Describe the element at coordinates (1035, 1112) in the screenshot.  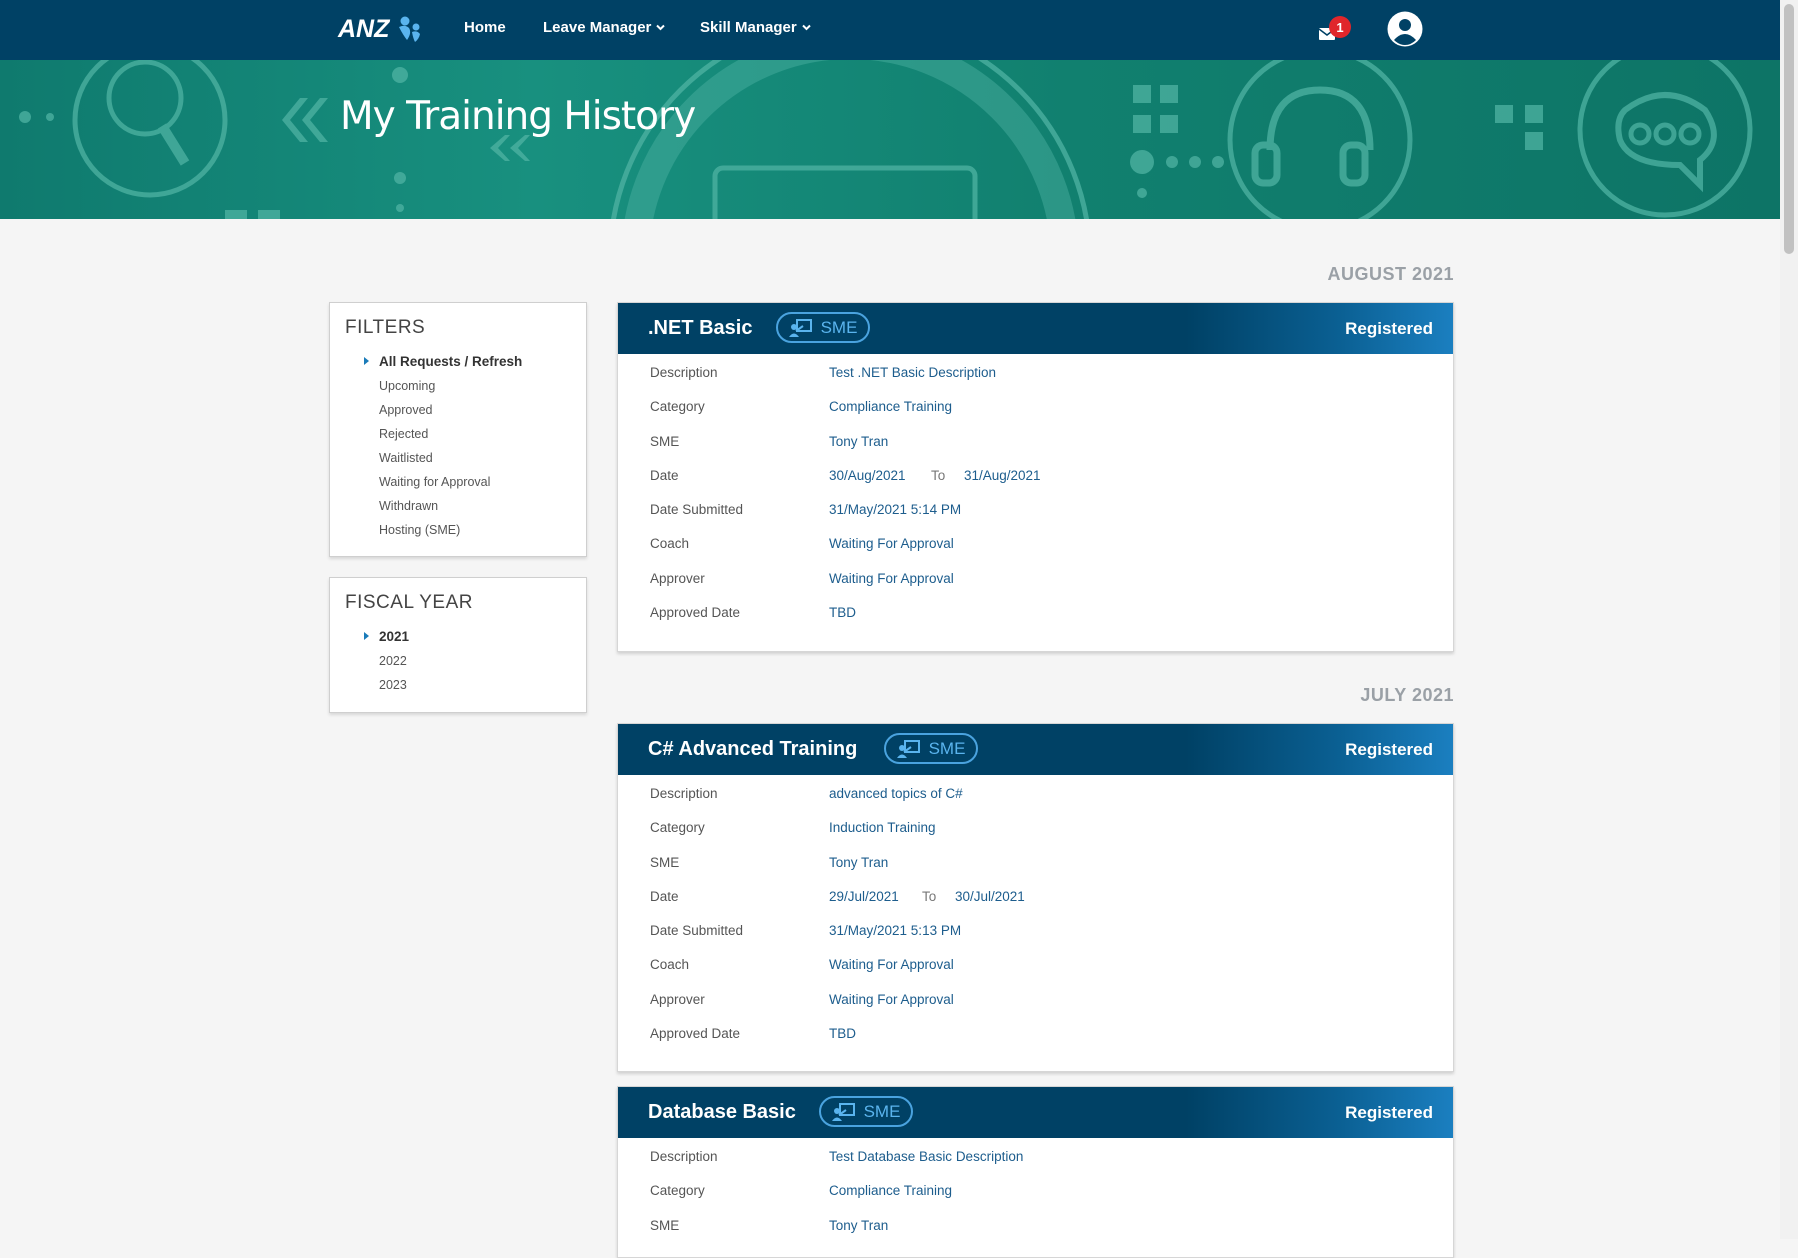
I see `training-card-header: Database Basic SME Registered` at that location.